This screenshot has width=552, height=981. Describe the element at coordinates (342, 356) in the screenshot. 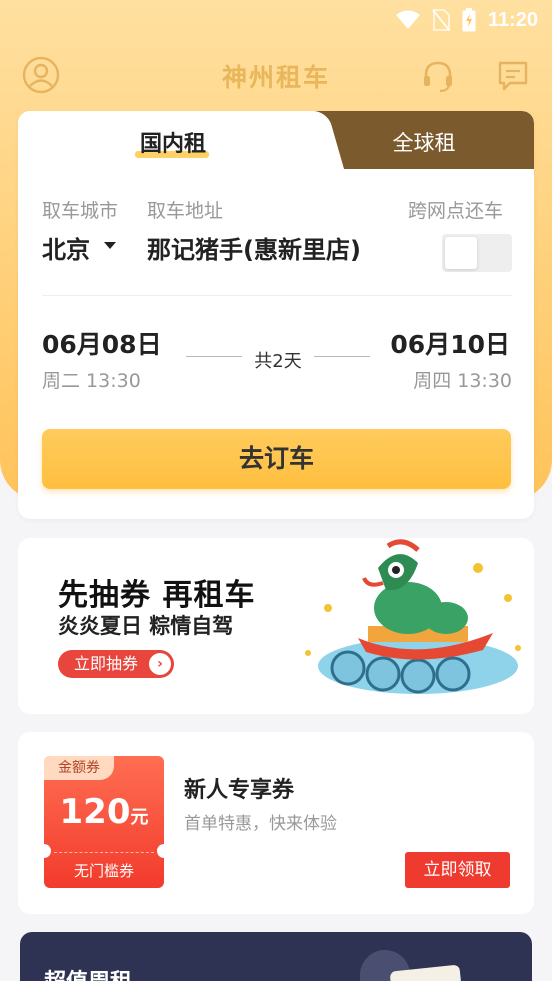

I see `duration-line-right` at that location.